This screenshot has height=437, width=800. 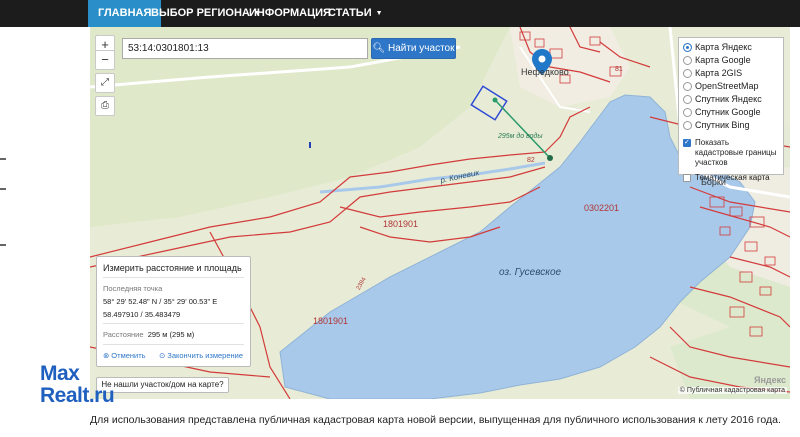 What do you see at coordinates (77, 395) in the screenshot?
I see `logo-line-2: Realt.ru` at bounding box center [77, 395].